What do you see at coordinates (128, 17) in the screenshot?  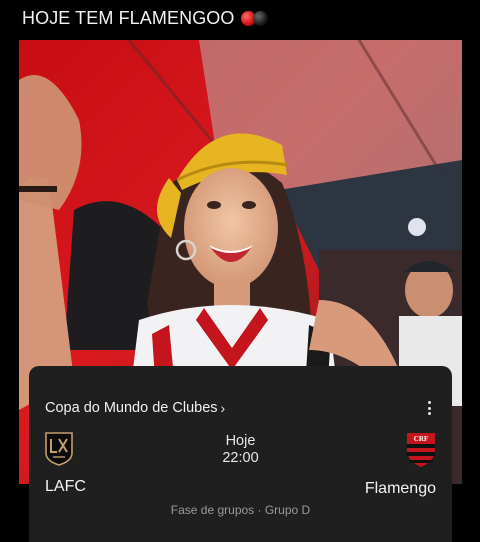 I see `caption-text: HOJE TEM FLAMENGOO` at bounding box center [128, 17].